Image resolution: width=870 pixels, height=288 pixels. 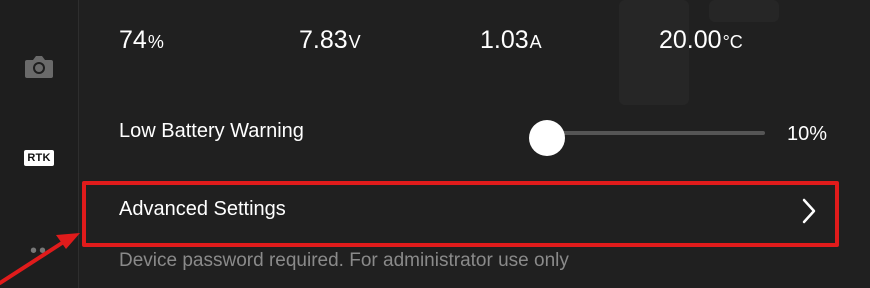 I want to click on battery-percent-stat: 74%, so click(x=141, y=40).